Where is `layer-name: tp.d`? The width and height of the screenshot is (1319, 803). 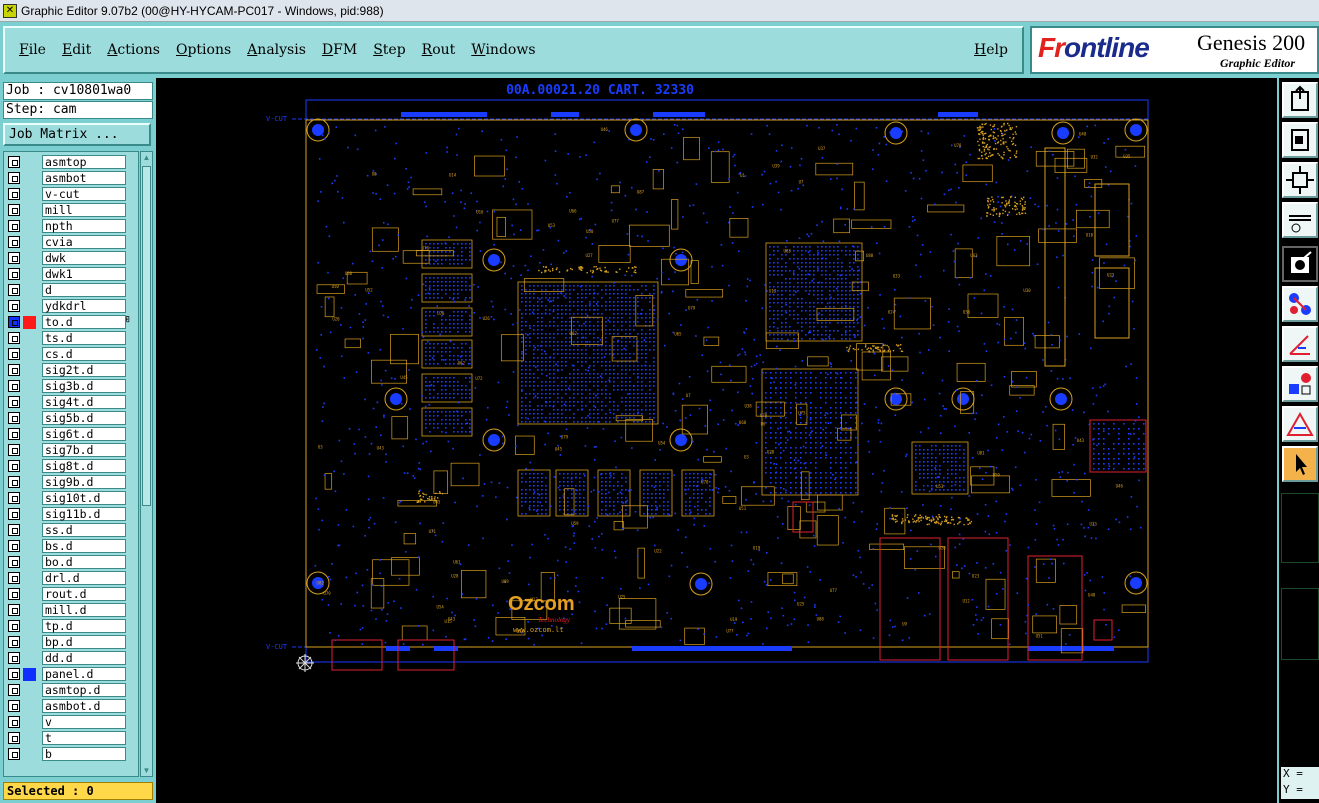 layer-name: tp.d is located at coordinates (84, 626).